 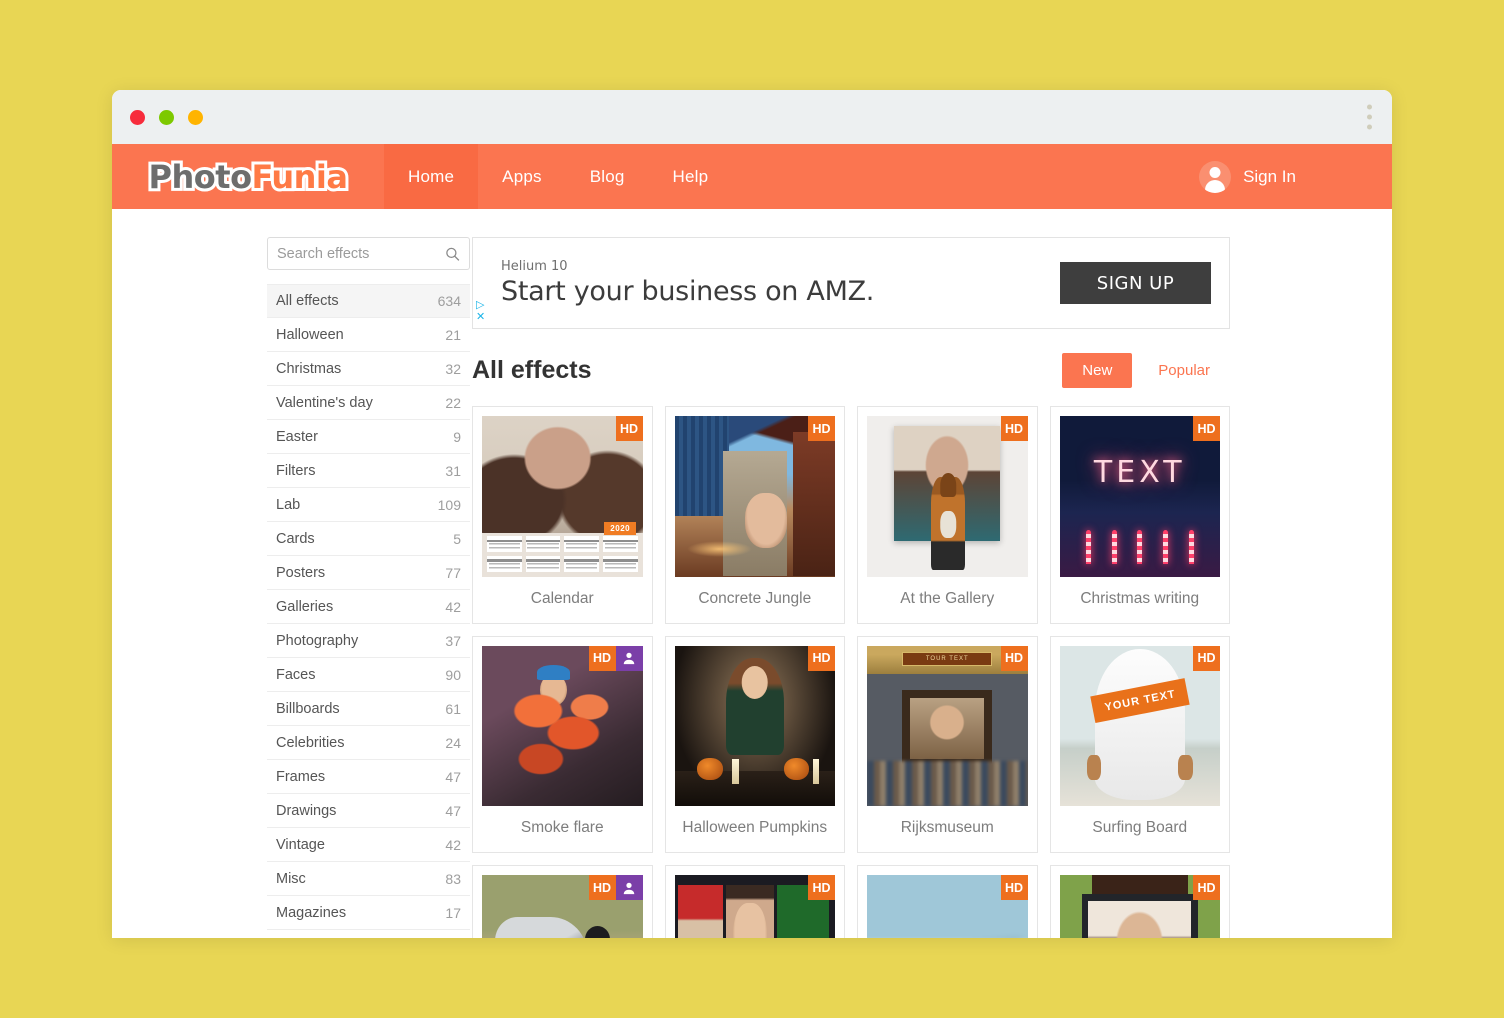 What do you see at coordinates (1184, 370) in the screenshot?
I see `sort-popular-button: Popular` at bounding box center [1184, 370].